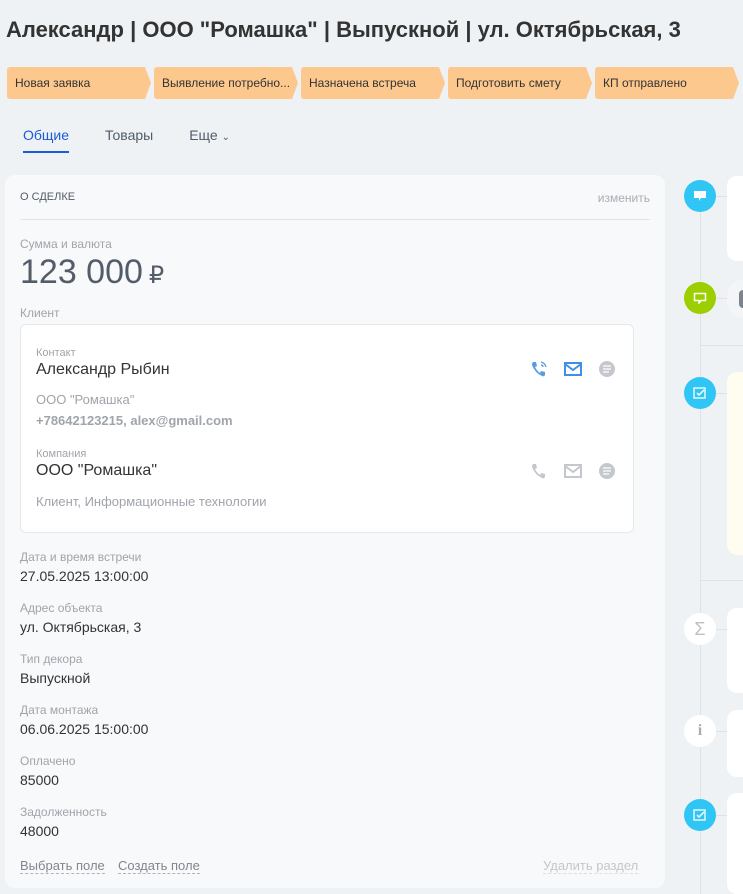 The height and width of the screenshot is (894, 743). I want to click on field-label: Дата и время встречи, so click(81, 557).